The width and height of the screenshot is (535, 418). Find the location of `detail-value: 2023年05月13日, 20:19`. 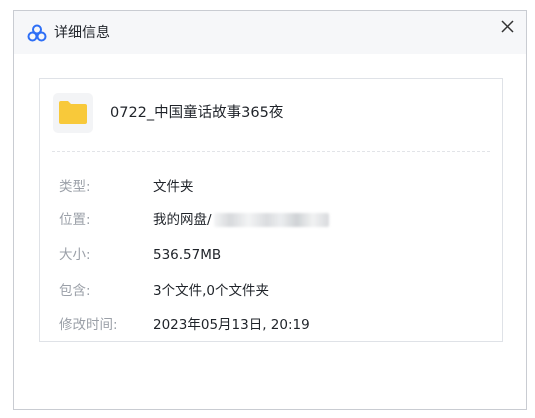

detail-value: 2023年05月13日, 20:19 is located at coordinates (231, 325).